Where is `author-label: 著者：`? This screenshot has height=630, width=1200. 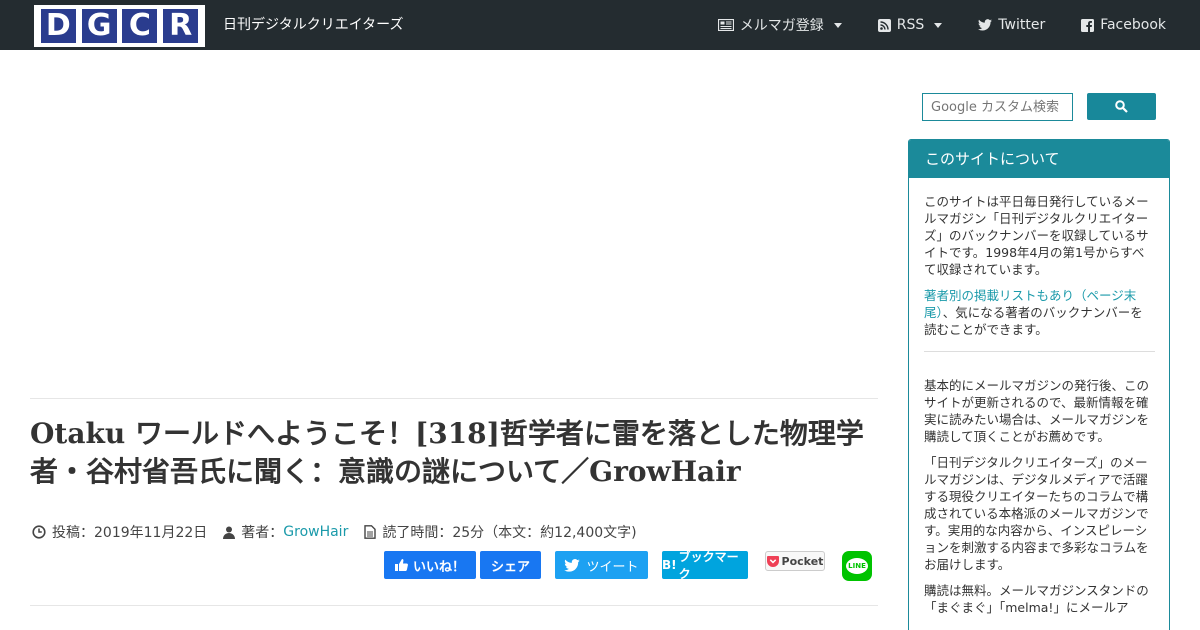 author-label: 著者： is located at coordinates (262, 533).